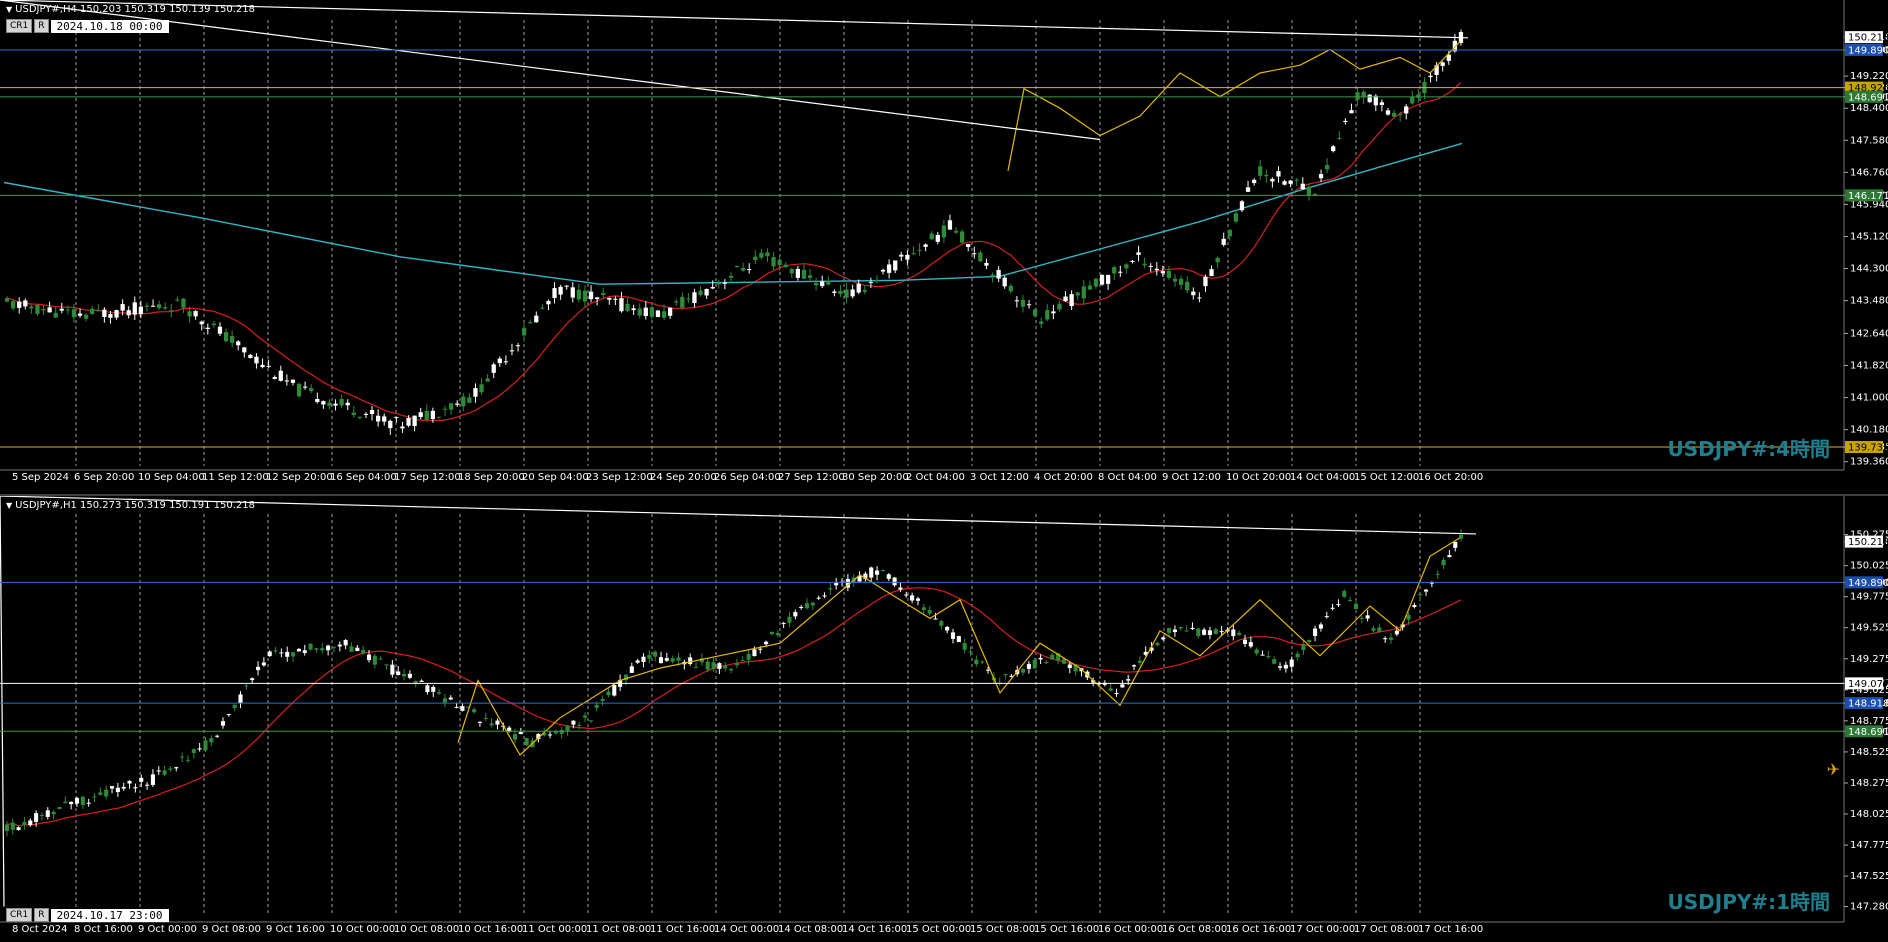  What do you see at coordinates (109, 26) in the screenshot?
I see `h4-date-box: 2024.10.18 00:00` at bounding box center [109, 26].